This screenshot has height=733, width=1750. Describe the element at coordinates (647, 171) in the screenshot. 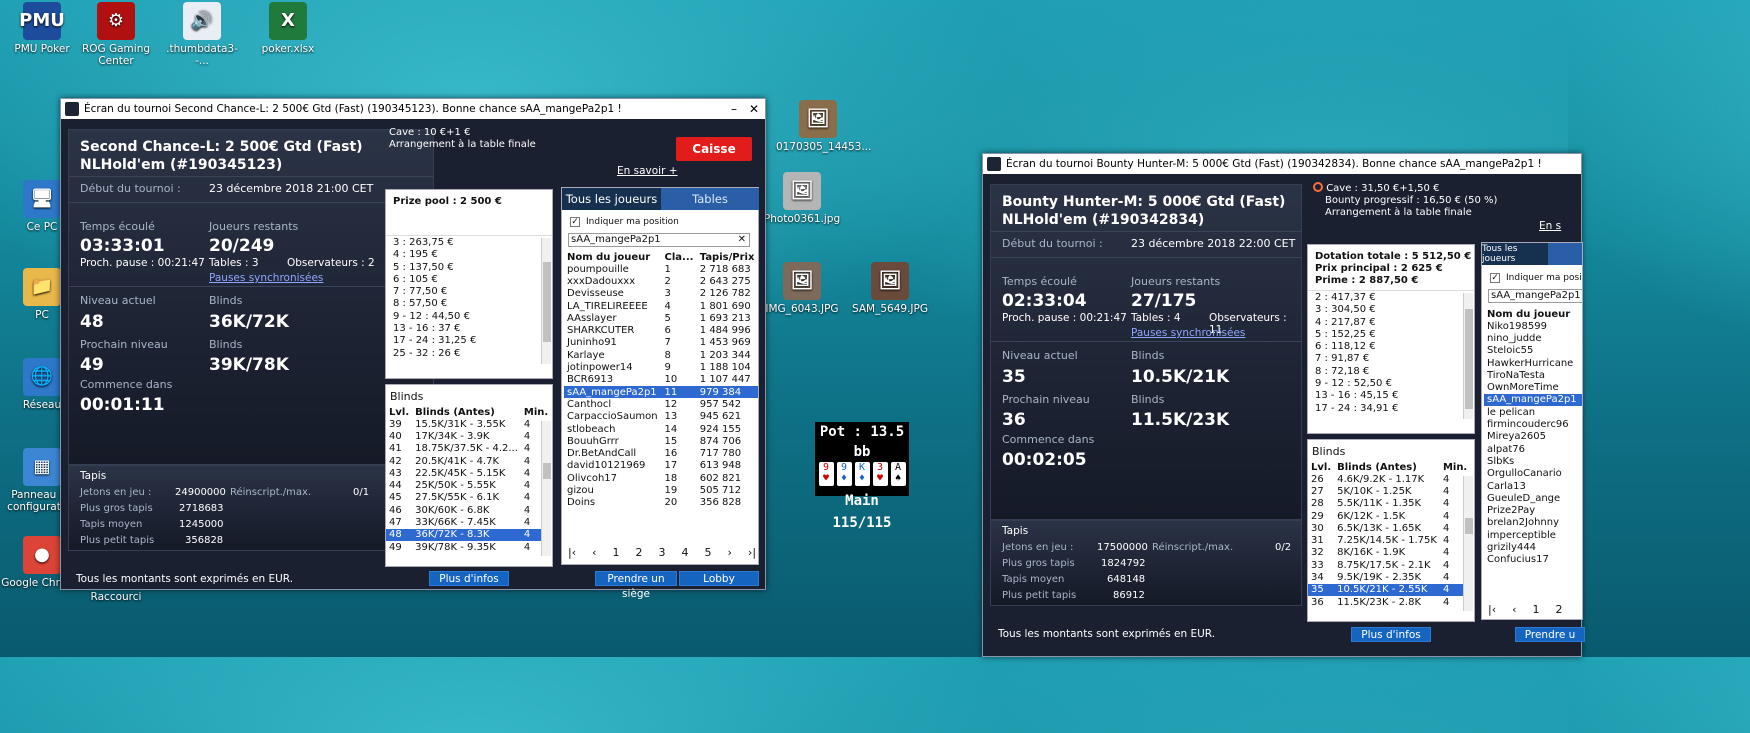

I see `learn-more-link: En savoir +` at that location.